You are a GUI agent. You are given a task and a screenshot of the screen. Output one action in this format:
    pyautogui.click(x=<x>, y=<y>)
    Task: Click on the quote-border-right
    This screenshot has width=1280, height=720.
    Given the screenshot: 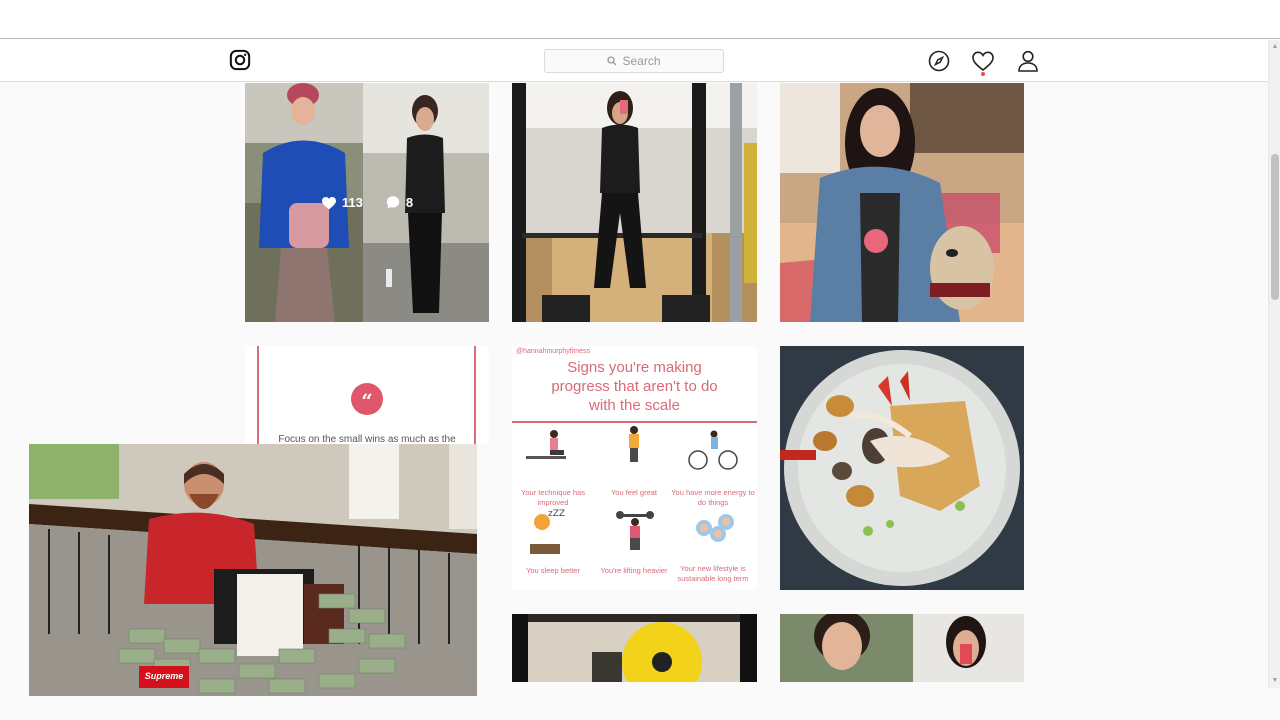 What is the action you would take?
    pyautogui.click(x=475, y=395)
    